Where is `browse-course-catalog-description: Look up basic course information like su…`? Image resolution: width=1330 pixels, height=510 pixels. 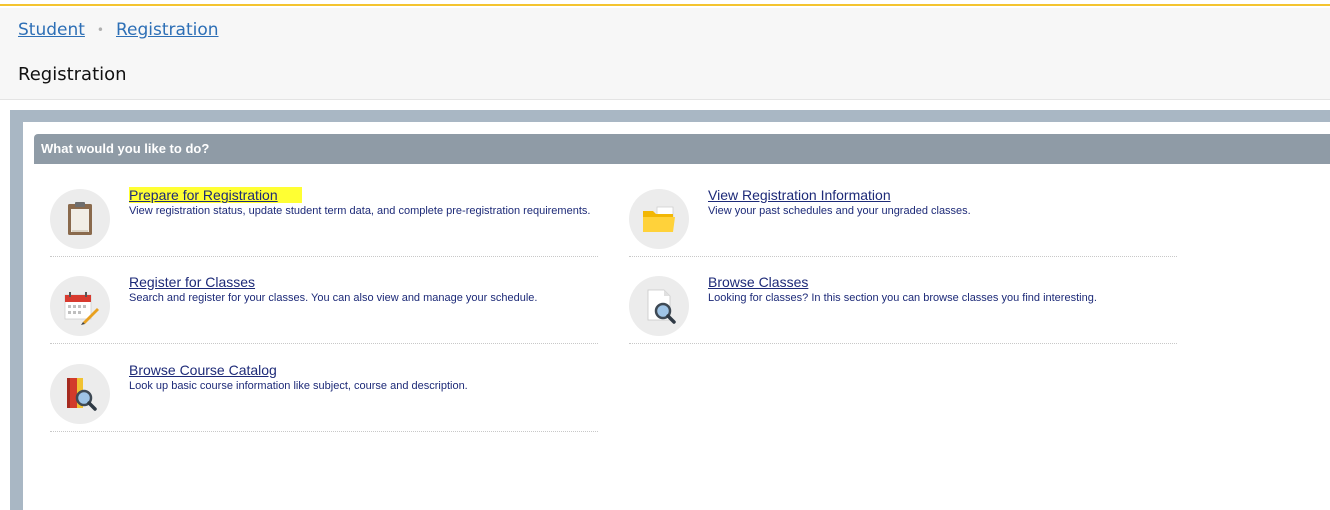 browse-course-catalog-description: Look up basic course information like su… is located at coordinates (298, 386).